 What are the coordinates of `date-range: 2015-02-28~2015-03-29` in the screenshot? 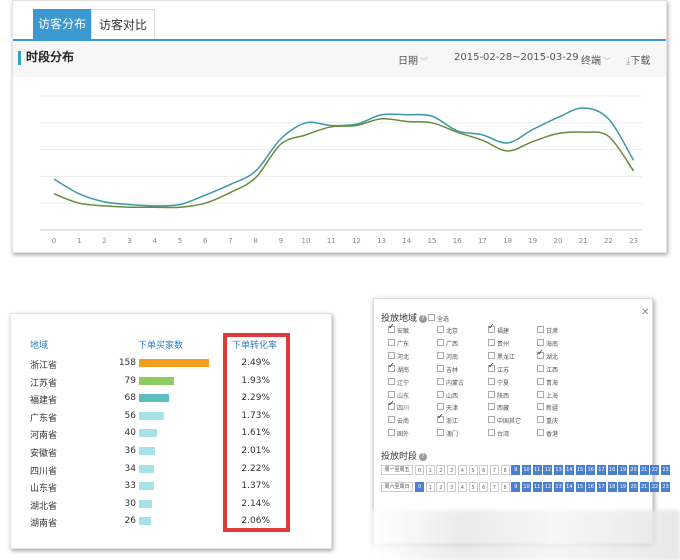 It's located at (516, 57).